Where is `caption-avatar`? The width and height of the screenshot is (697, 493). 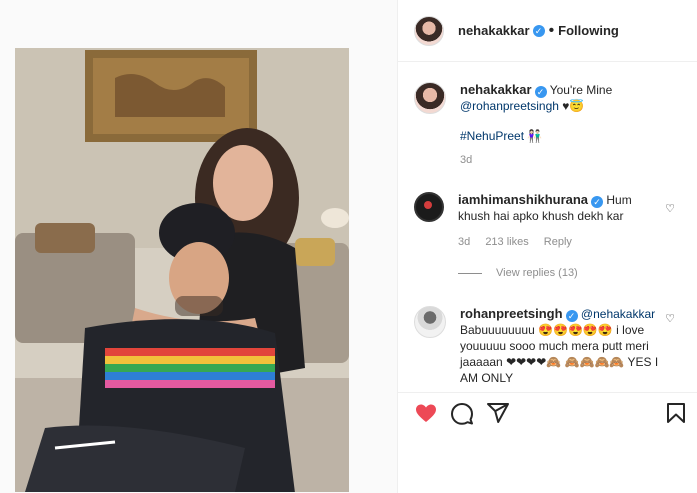 caption-avatar is located at coordinates (430, 98).